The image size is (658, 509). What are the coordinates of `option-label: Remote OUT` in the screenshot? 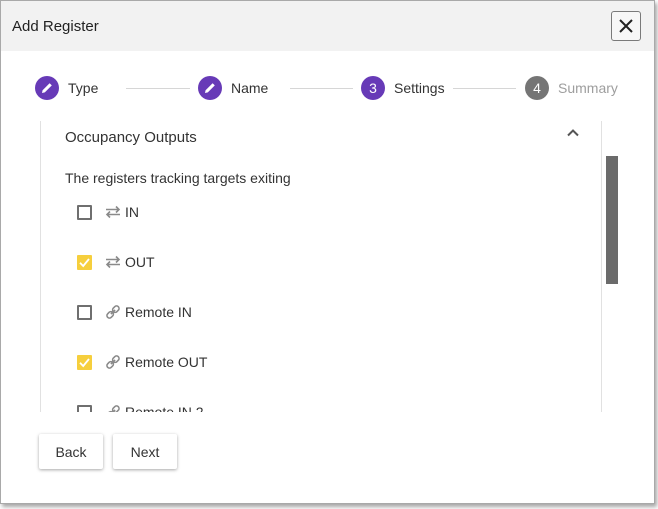 It's located at (166, 362).